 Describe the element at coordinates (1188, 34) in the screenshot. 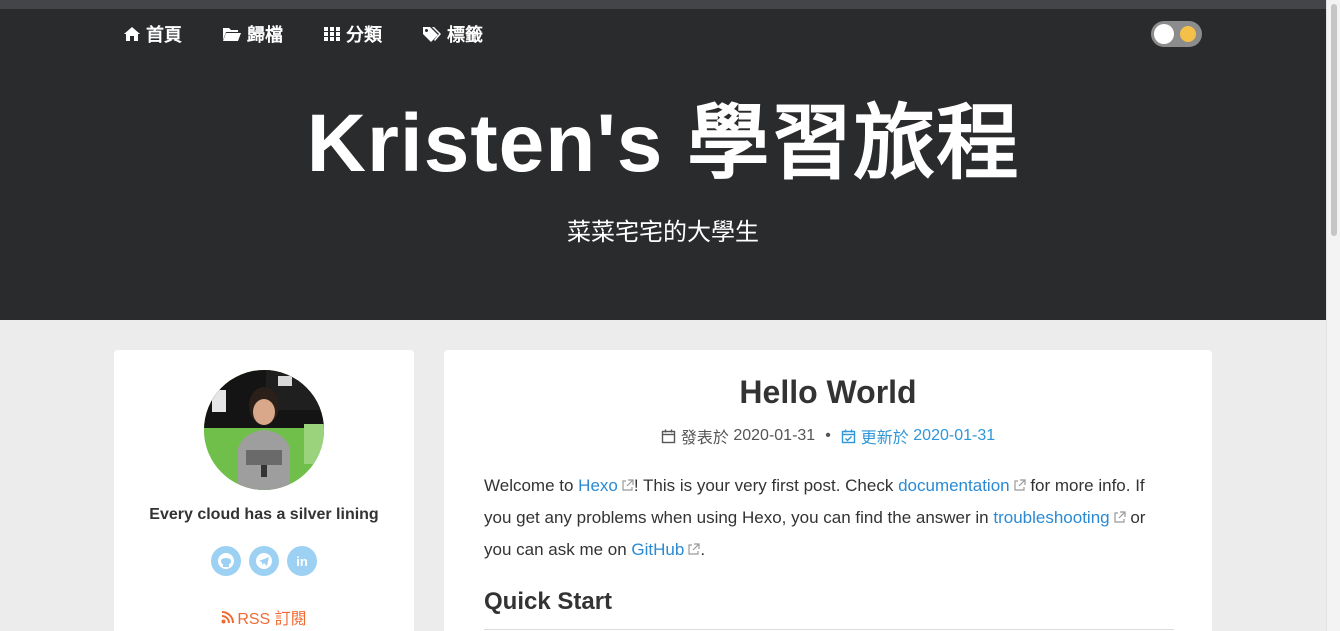

I see `sun-icon` at that location.